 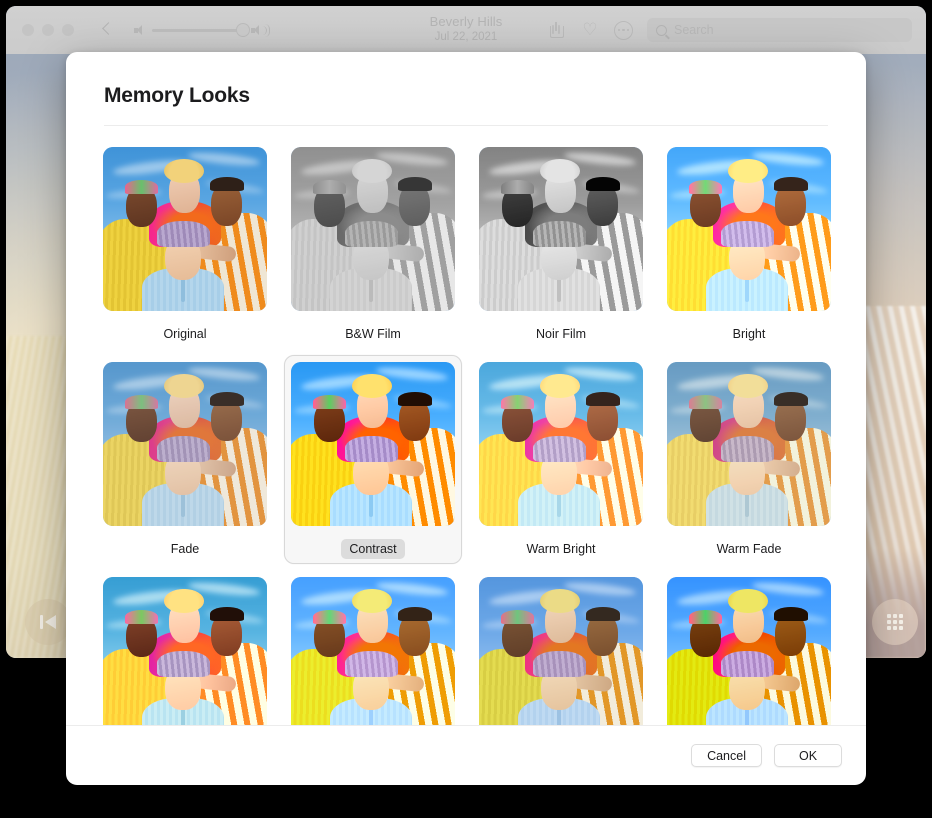 What do you see at coordinates (260, 30) in the screenshot?
I see `speaker-high-icon` at bounding box center [260, 30].